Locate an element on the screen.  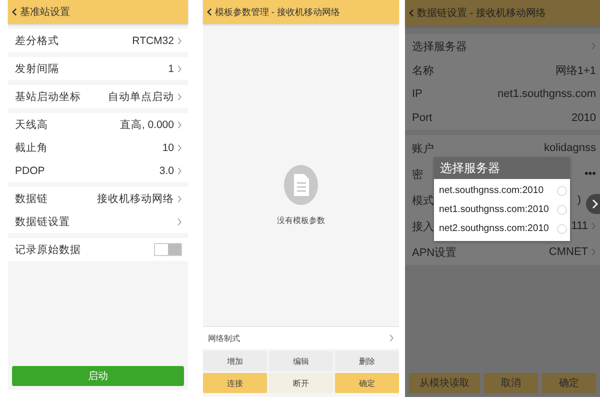
action-button: 编辑 is located at coordinates (301, 361).